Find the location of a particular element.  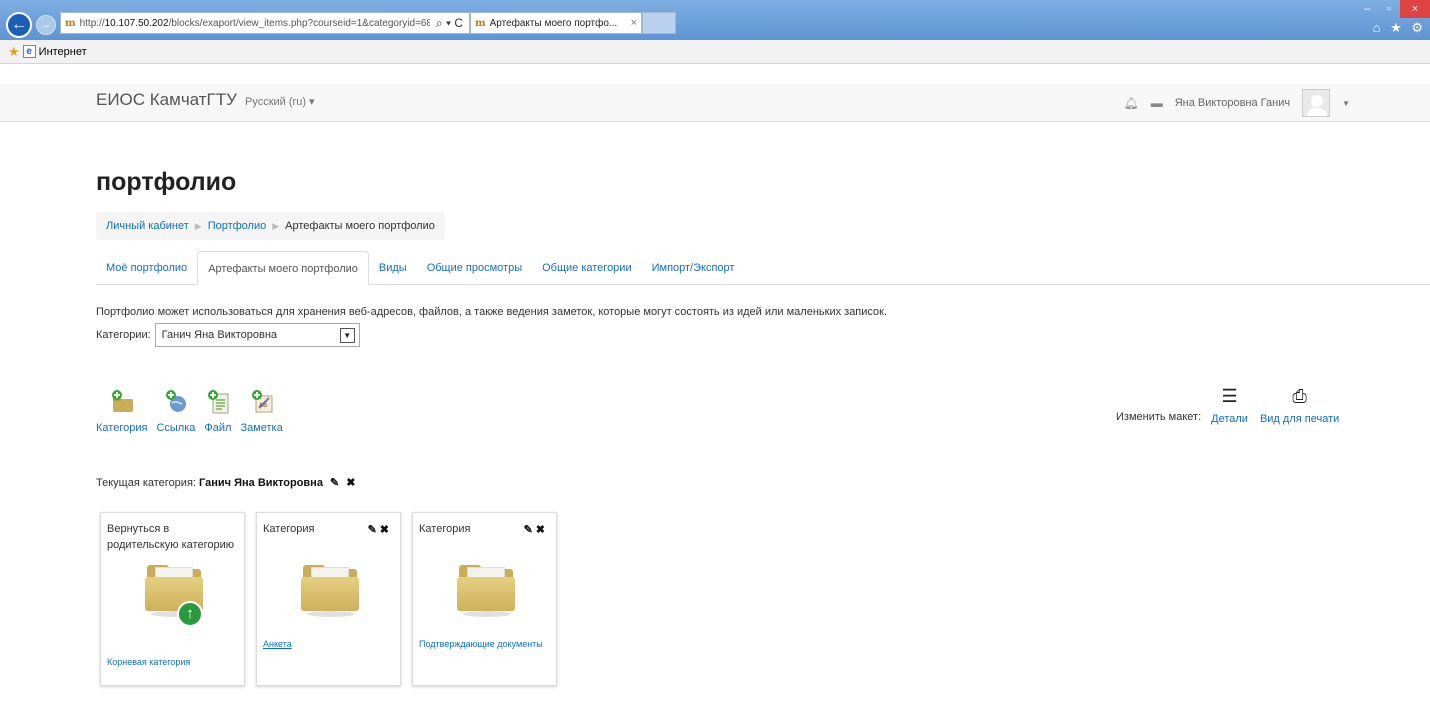

print-view-label: Вид для печати is located at coordinates (1299, 419).